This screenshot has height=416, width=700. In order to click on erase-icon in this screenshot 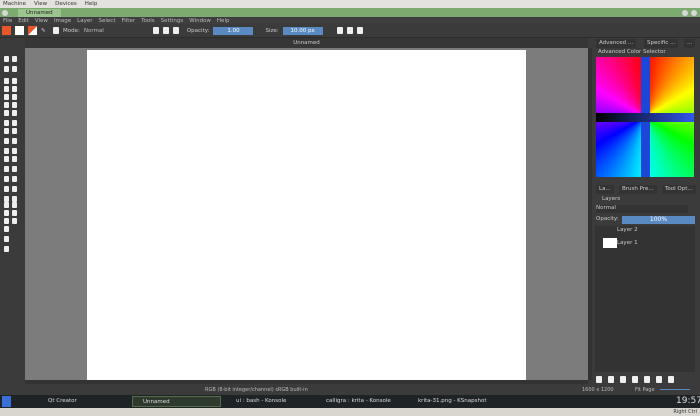, I will do `click(155, 30)`.